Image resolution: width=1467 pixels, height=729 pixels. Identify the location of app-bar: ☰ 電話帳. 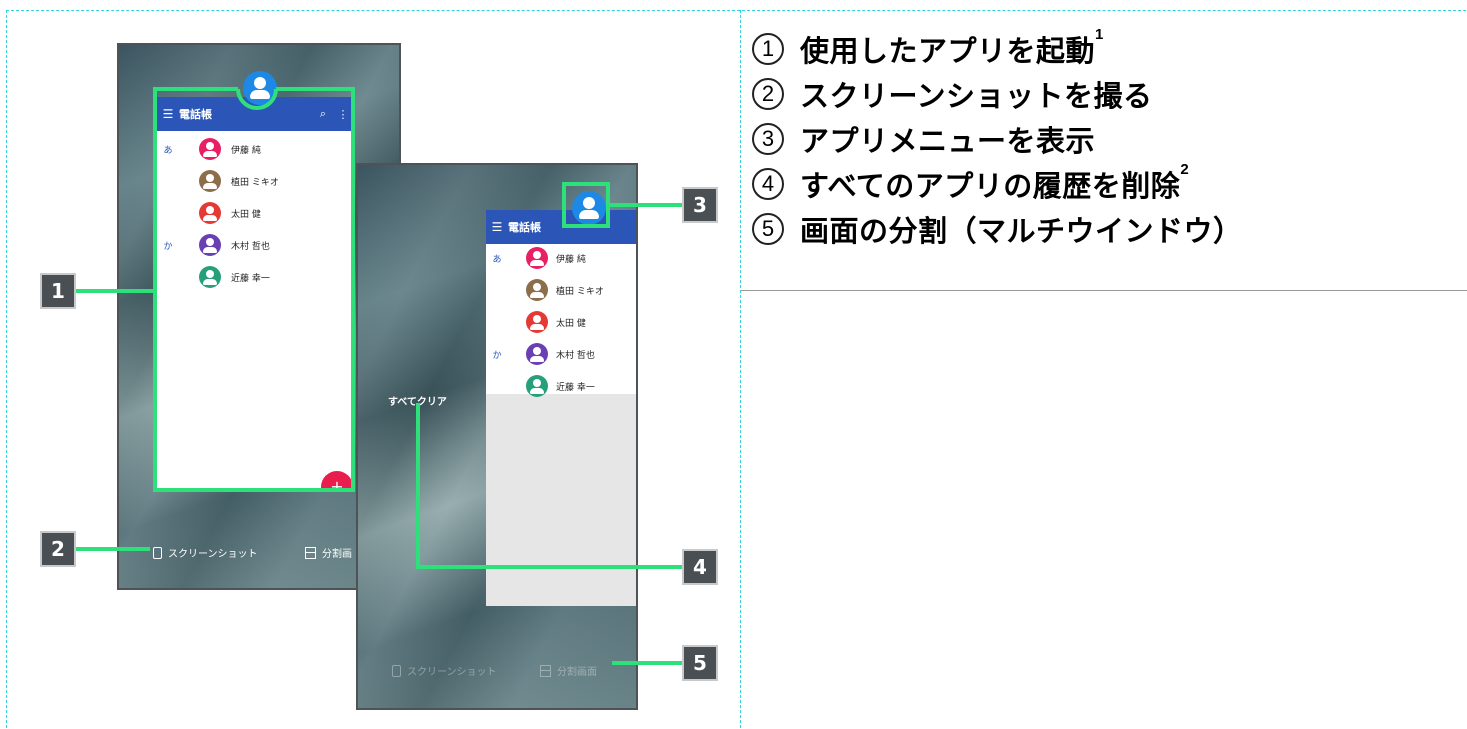
(561, 227).